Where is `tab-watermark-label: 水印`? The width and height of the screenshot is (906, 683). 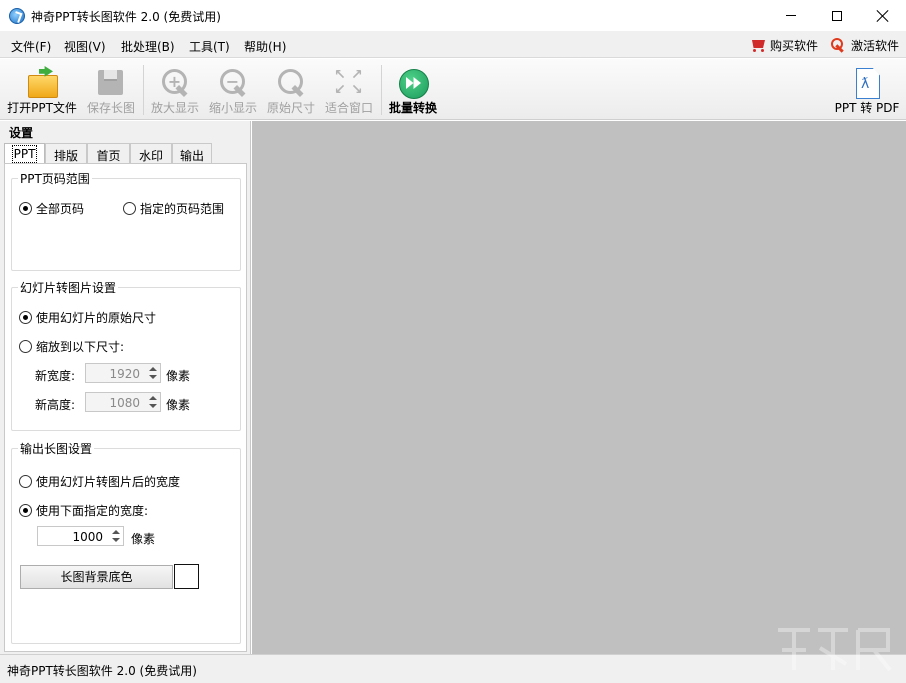
tab-watermark-label: 水印 is located at coordinates (150, 156).